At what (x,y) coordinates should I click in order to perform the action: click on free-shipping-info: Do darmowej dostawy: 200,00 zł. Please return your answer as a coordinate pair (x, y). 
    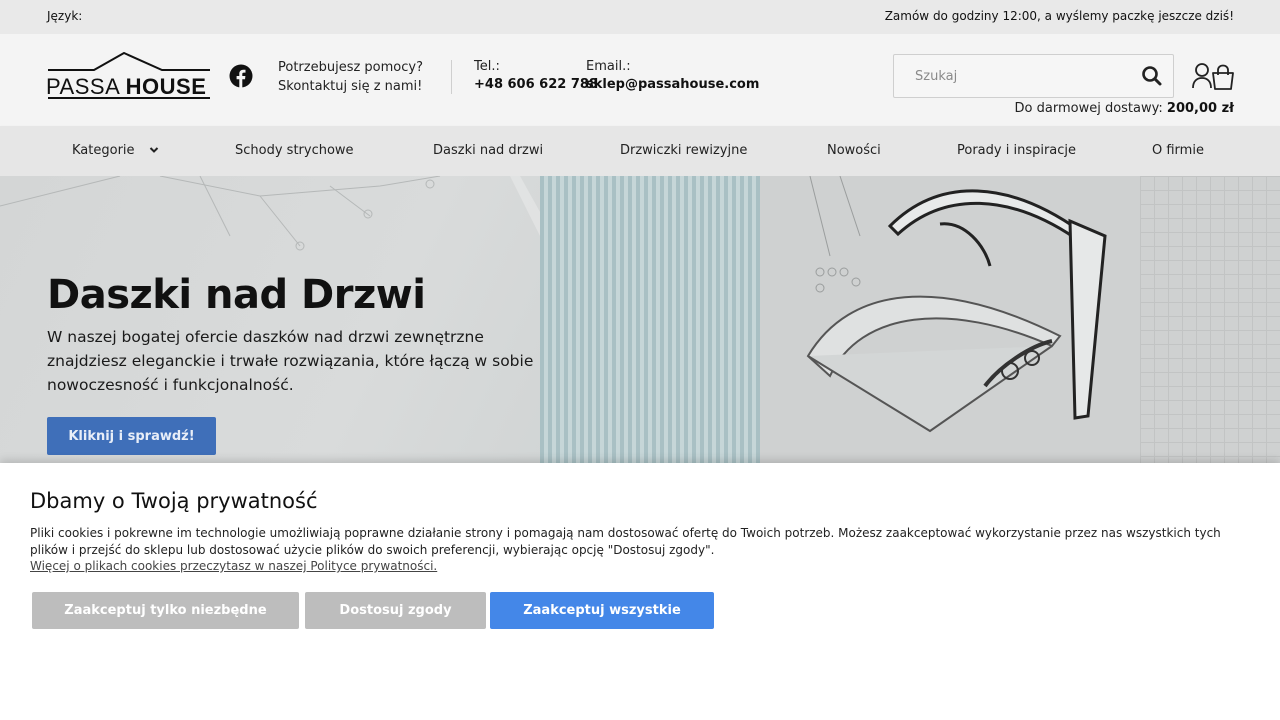
    Looking at the image, I should click on (1124, 108).